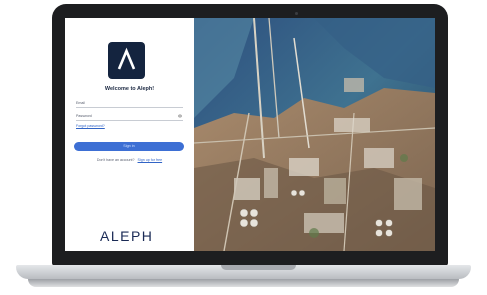 The height and width of the screenshot is (295, 487). What do you see at coordinates (150, 160) in the screenshot?
I see `sign-up-link: Sign up for free` at bounding box center [150, 160].